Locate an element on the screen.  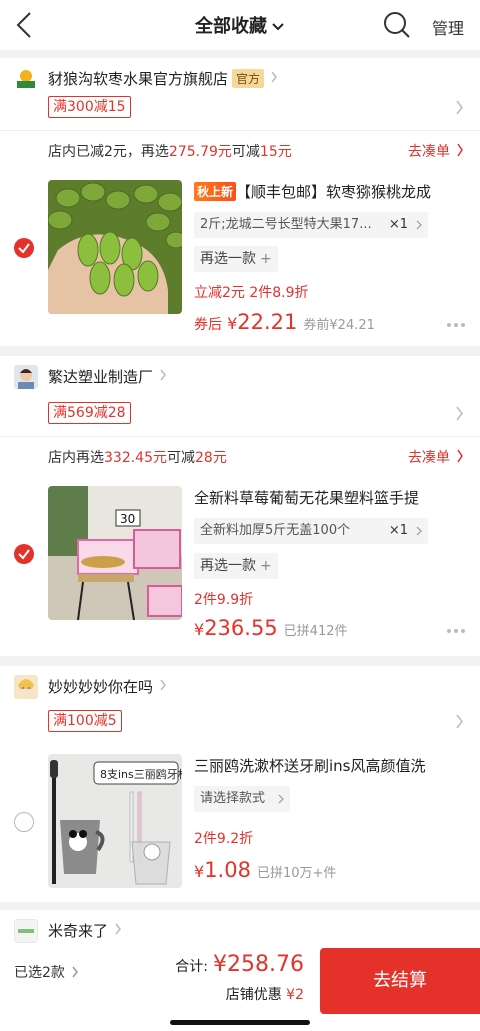
store-header: 繁达塑业制造厂 is located at coordinates (240, 376).